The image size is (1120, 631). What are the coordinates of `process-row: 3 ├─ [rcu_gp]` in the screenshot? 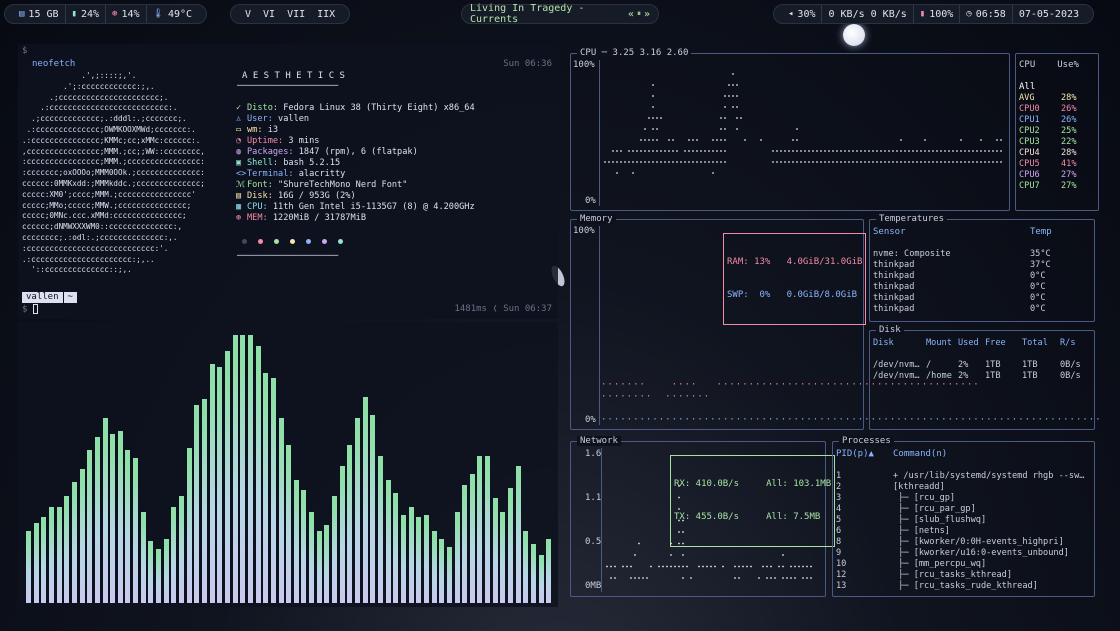 It's located at (964, 498).